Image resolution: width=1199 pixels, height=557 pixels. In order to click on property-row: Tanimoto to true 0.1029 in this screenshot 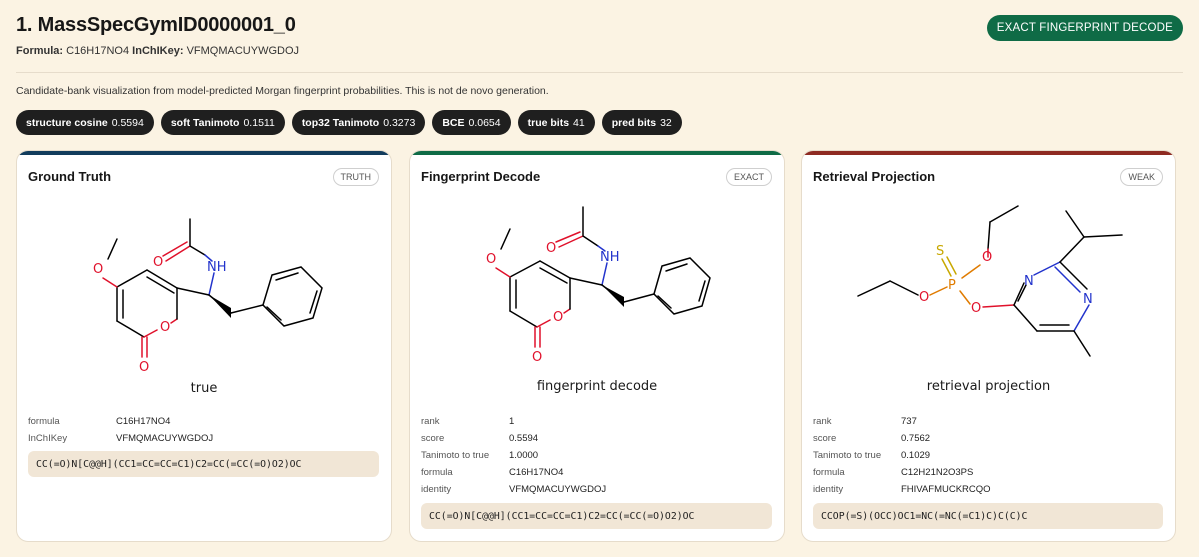, I will do `click(902, 455)`.